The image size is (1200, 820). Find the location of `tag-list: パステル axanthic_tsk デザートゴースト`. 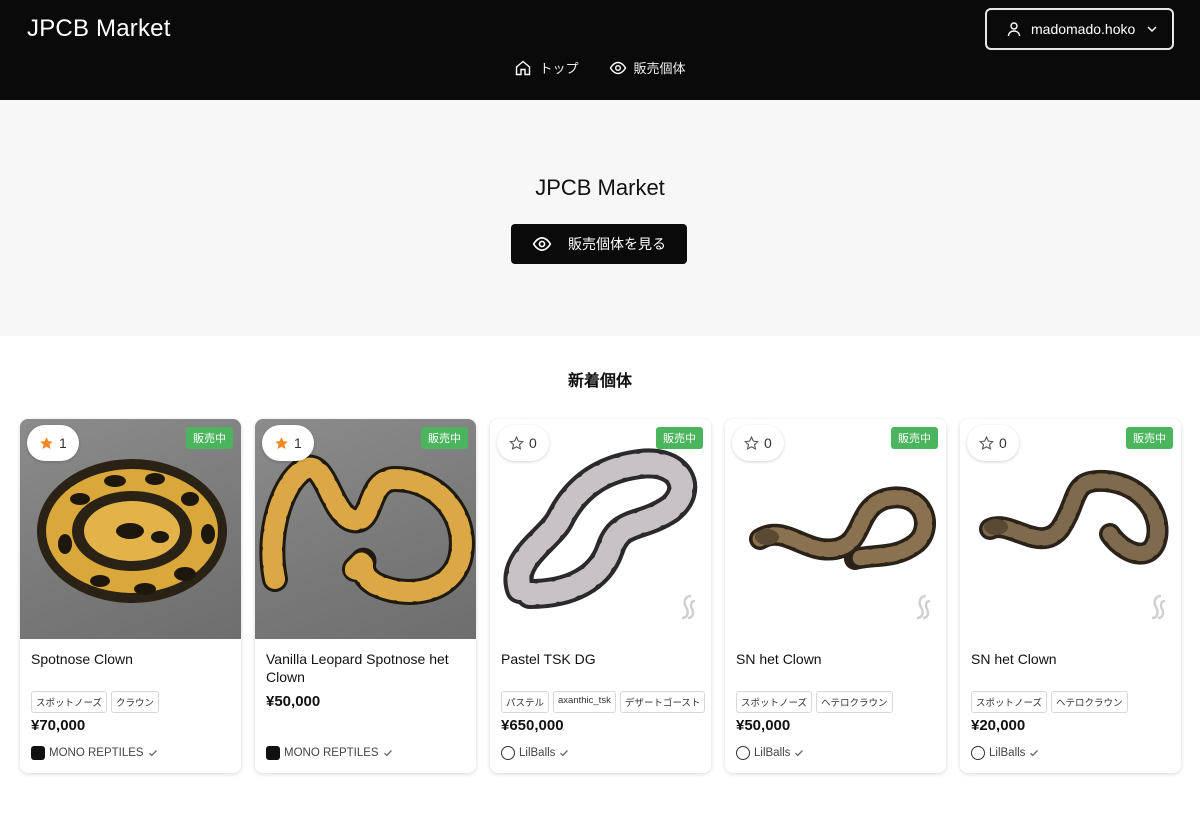

tag-list: パステル axanthic_tsk デザートゴースト is located at coordinates (603, 702).